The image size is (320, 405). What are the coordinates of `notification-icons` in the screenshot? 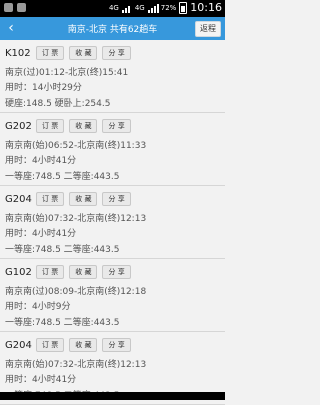 It's located at (15, 7).